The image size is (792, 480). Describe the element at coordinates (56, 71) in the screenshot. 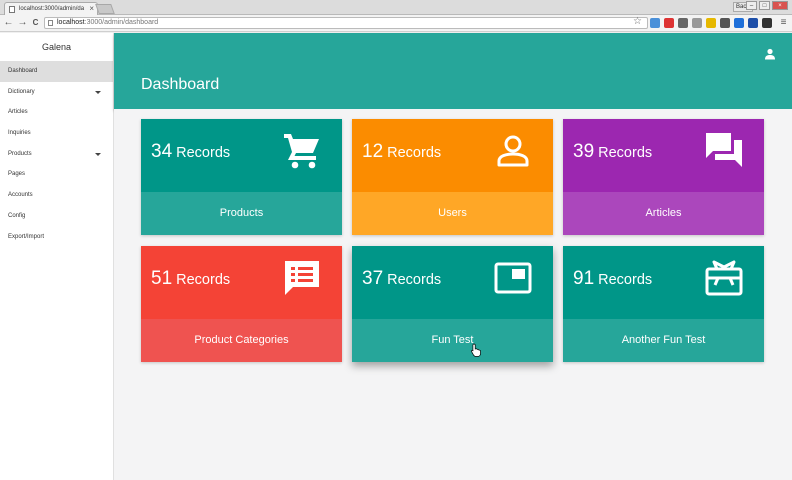

I see `sidebar-item-dashboard: Dashboard` at that location.